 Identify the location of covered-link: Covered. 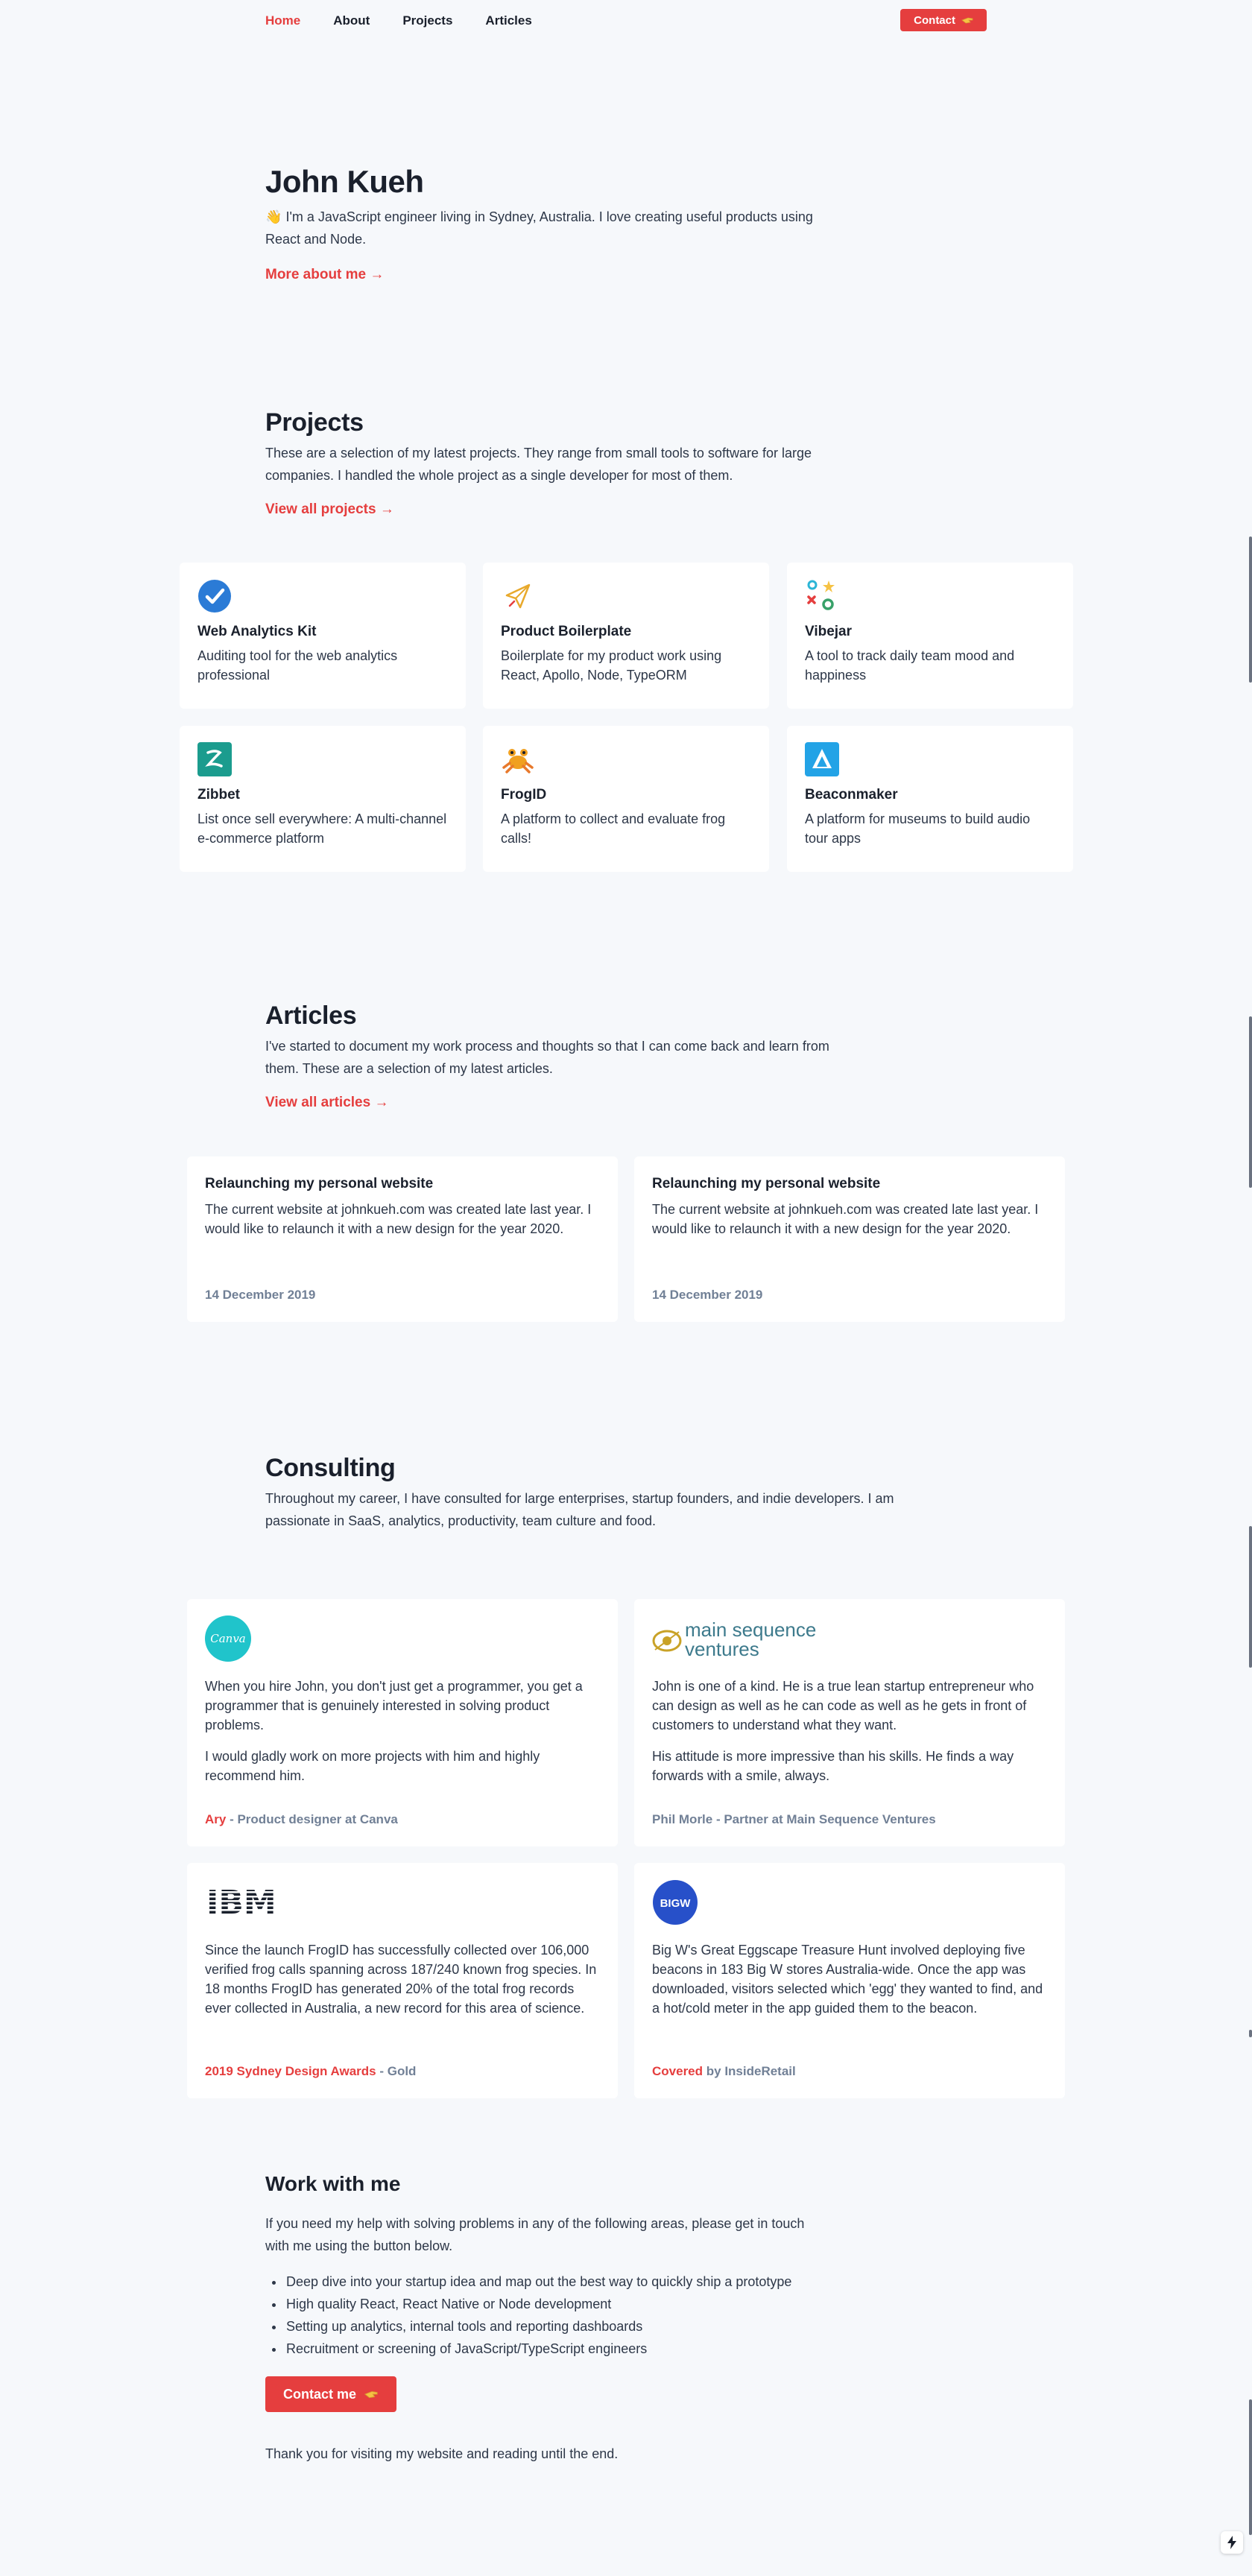
(678, 2071).